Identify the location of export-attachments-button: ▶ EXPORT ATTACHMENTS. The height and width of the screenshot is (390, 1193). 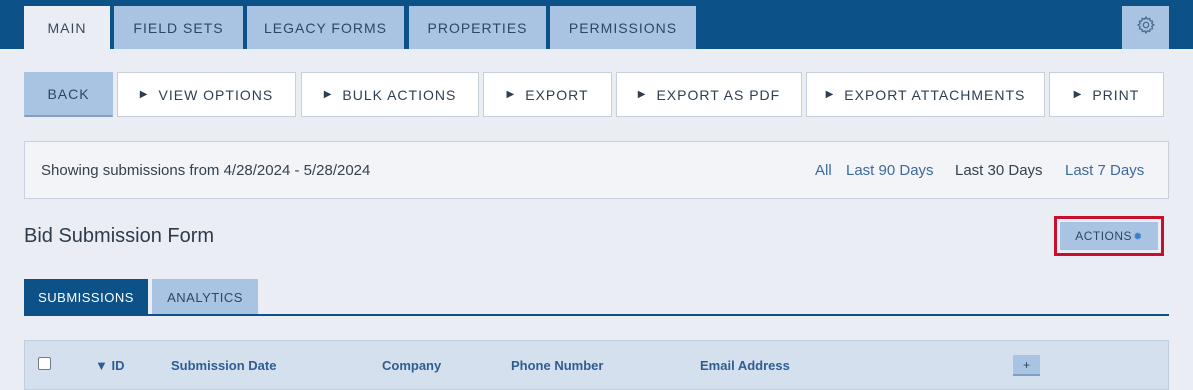
(925, 94).